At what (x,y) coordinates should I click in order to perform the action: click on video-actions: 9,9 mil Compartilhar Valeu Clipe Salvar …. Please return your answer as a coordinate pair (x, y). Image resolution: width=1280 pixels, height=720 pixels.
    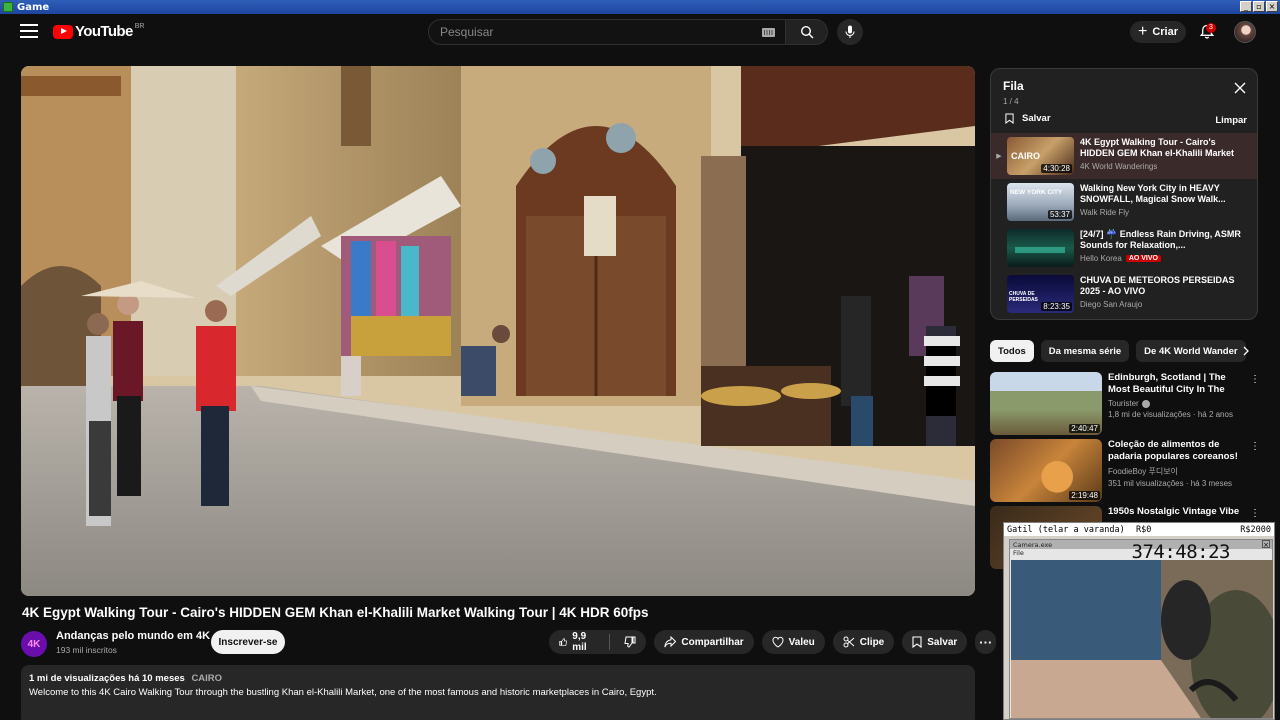
    Looking at the image, I should click on (773, 642).